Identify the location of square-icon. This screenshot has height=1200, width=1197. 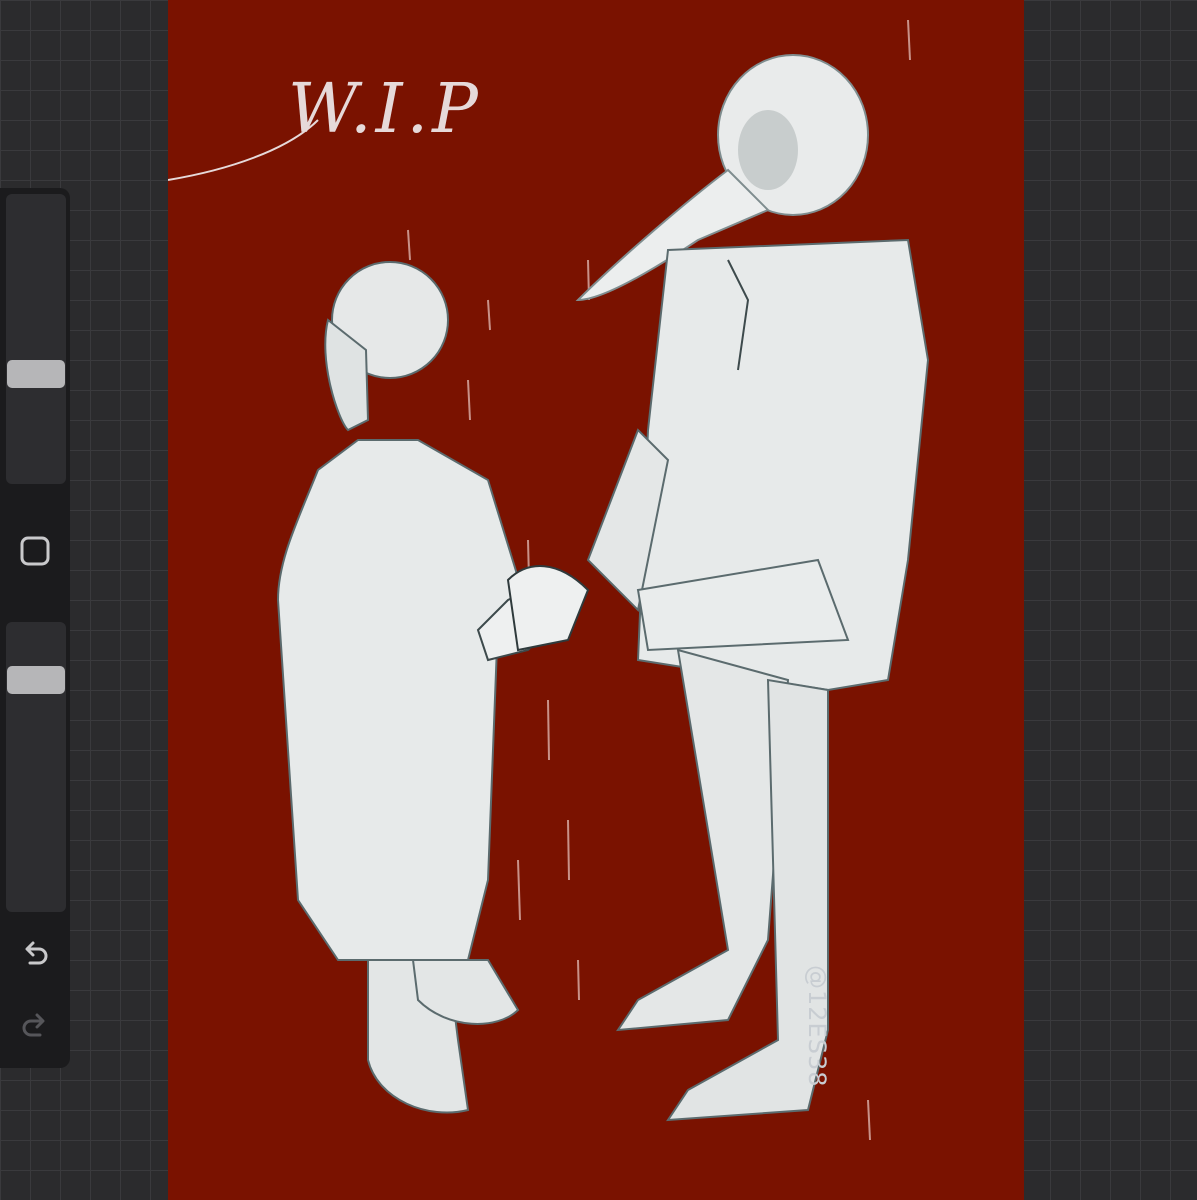
(35, 551).